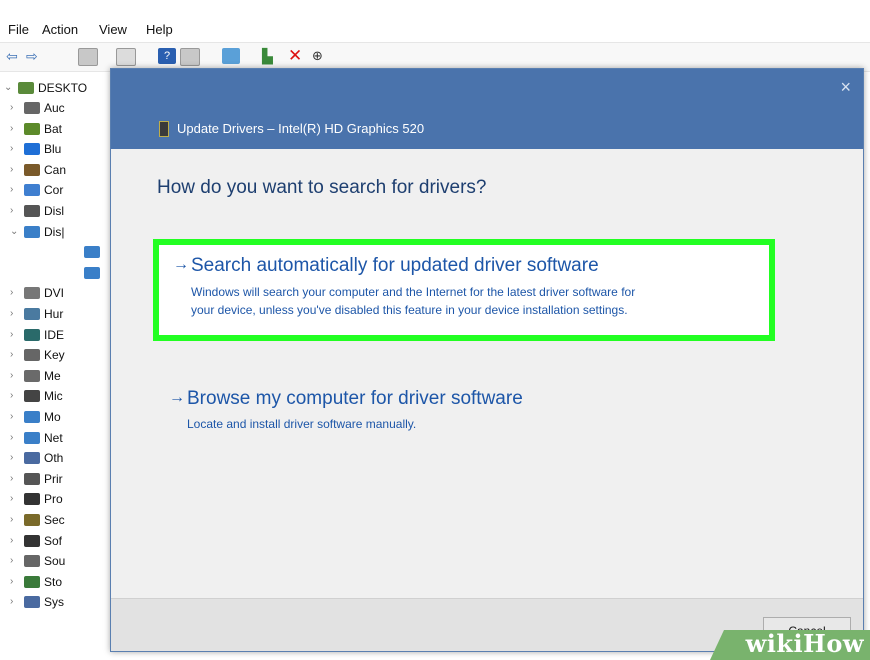 Image resolution: width=870 pixels, height=660 pixels. I want to click on tree-item: › Disl, so click(59, 211).